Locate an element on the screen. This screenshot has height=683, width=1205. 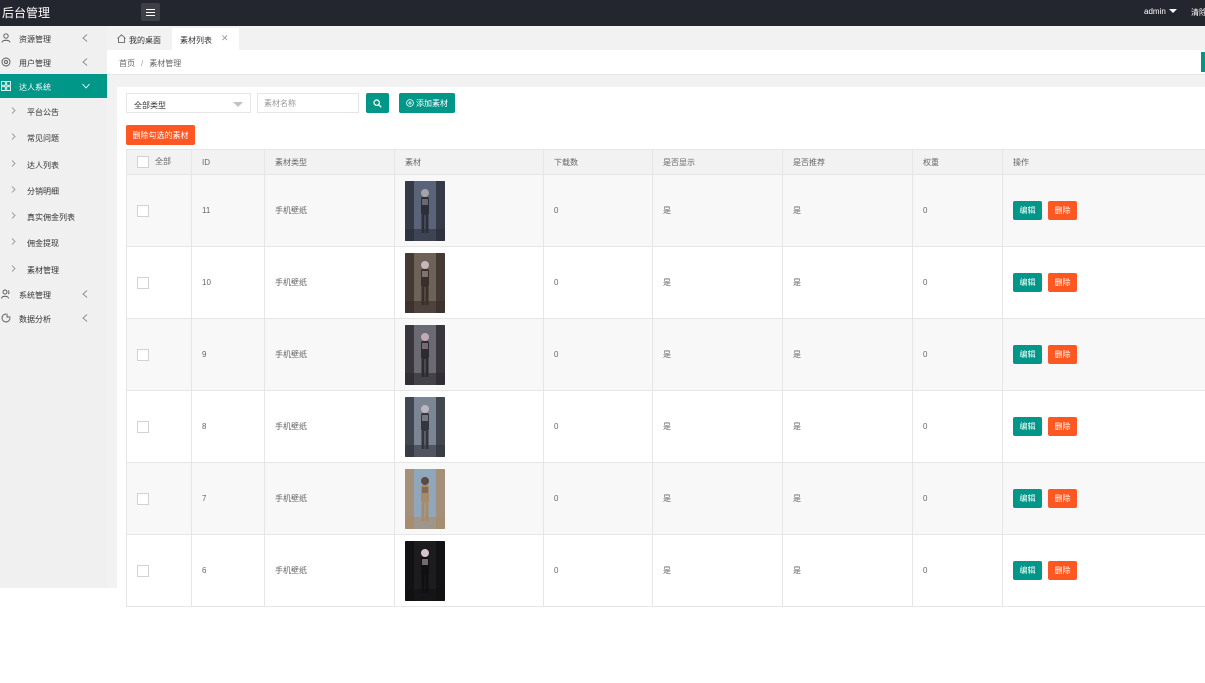
tab-material-list: 素材列表 ✕ is located at coordinates (205, 39).